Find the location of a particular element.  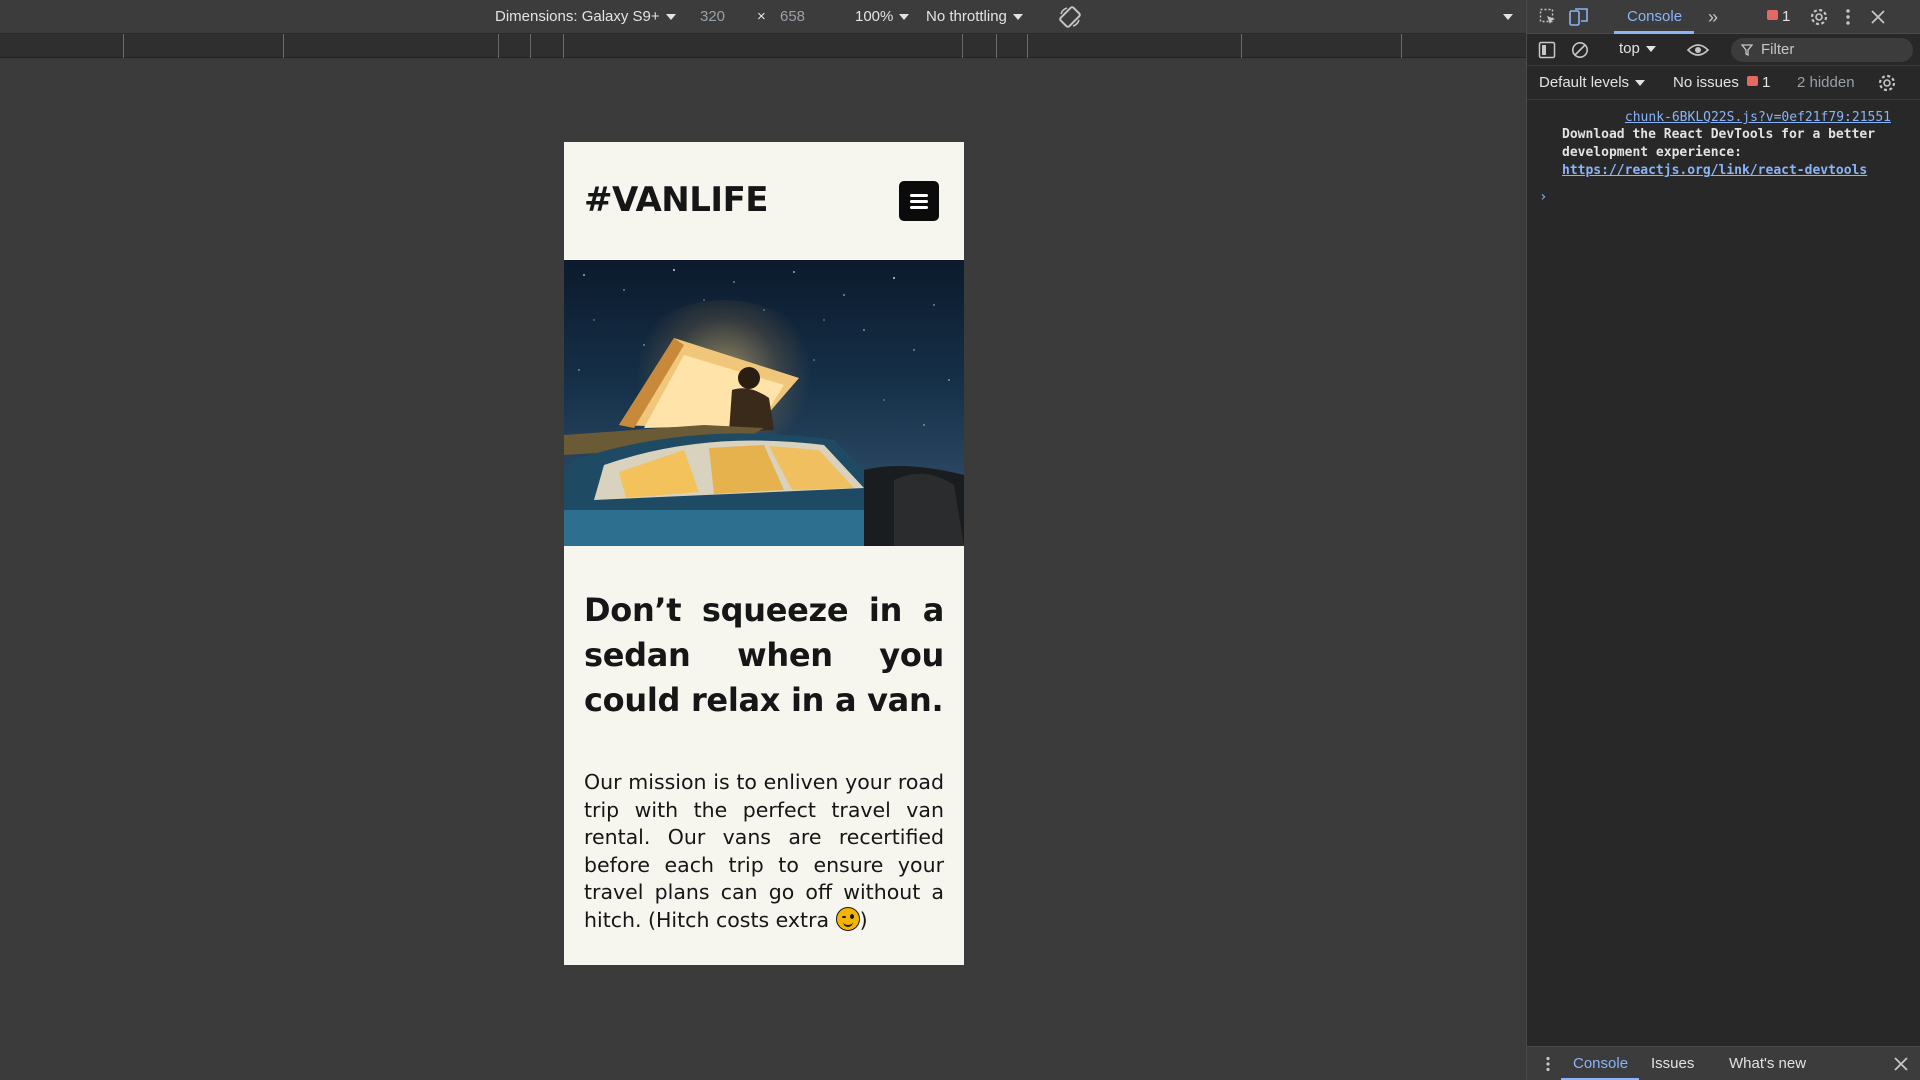

clear-console-icon is located at coordinates (1580, 52).